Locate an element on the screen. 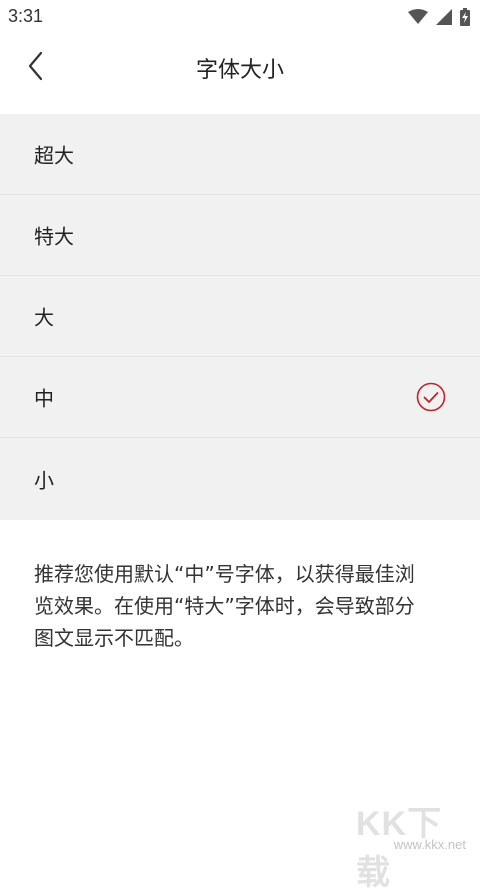 The height and width of the screenshot is (894, 480). option-label: 特大 is located at coordinates (54, 236).